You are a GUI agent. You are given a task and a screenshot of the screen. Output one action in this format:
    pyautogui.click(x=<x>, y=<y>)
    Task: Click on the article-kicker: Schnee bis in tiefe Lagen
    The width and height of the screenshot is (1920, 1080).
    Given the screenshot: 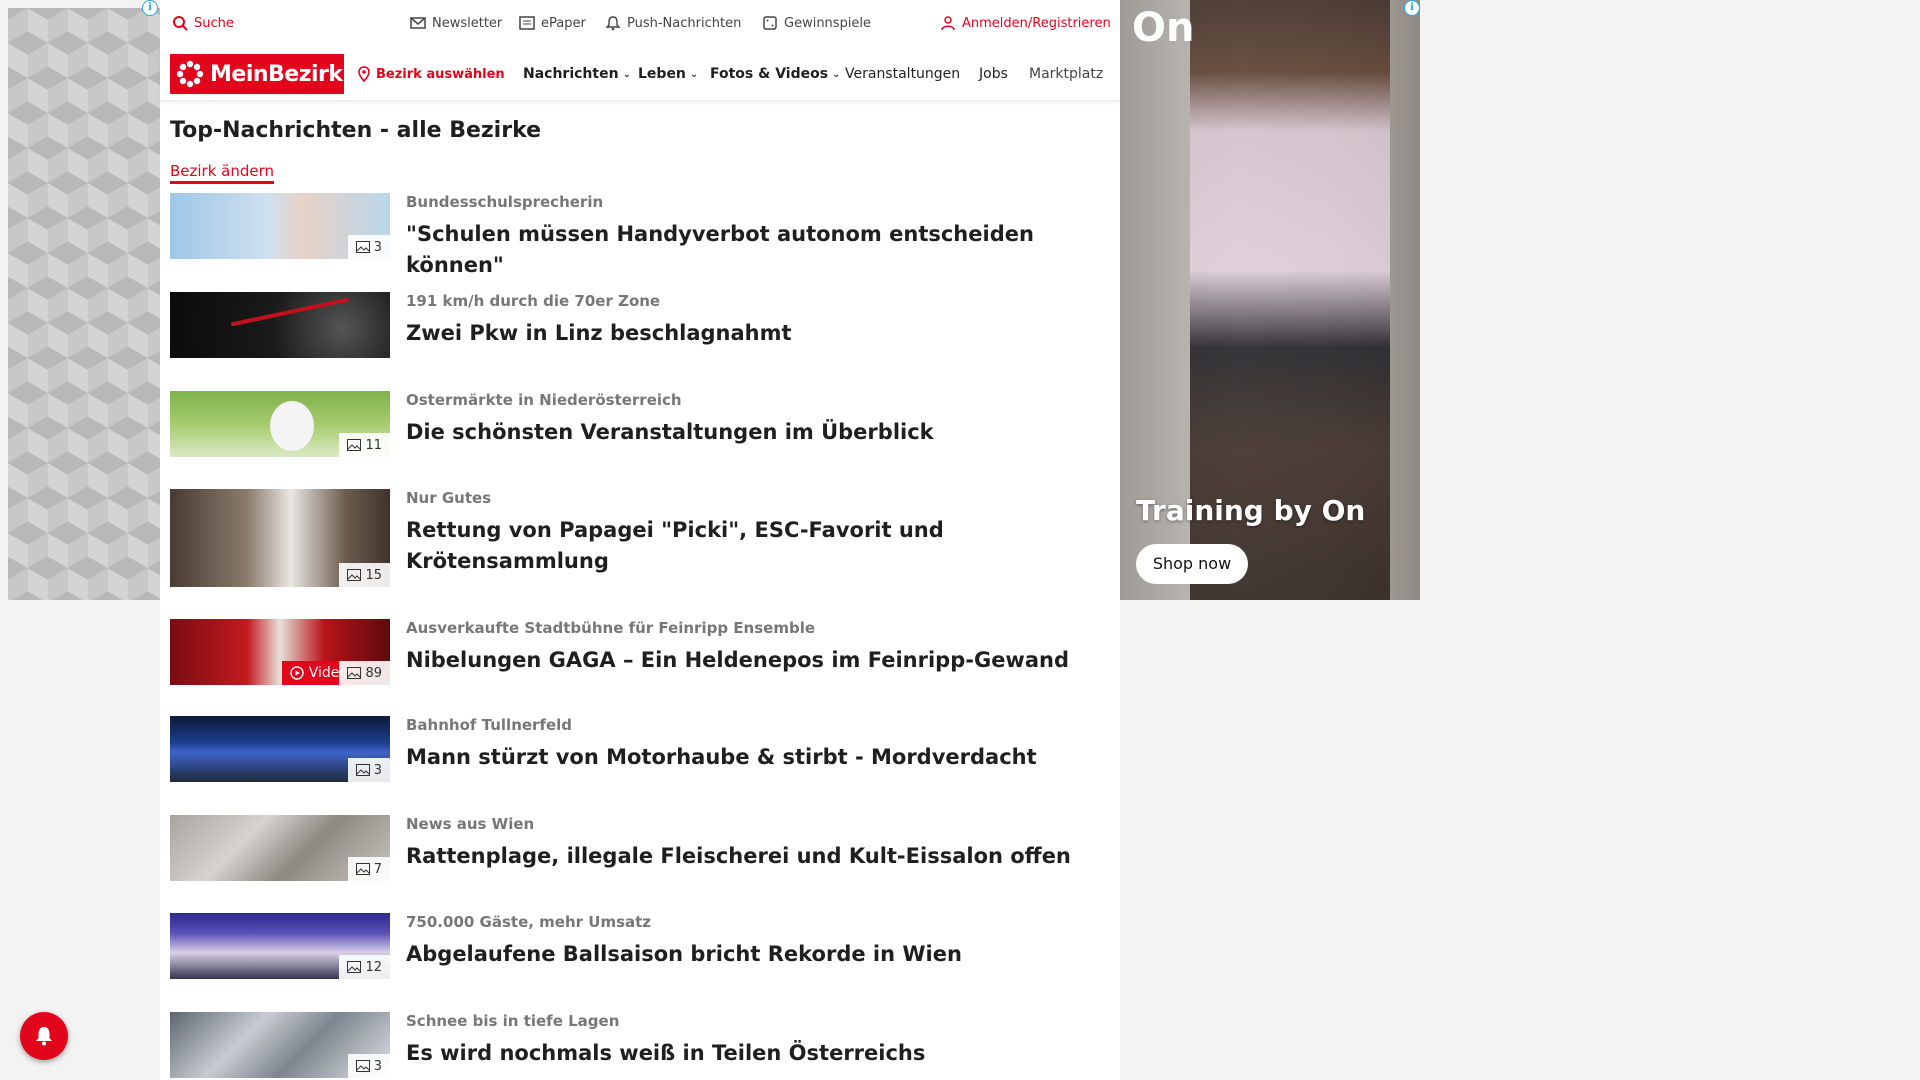 What is the action you would take?
    pyautogui.click(x=513, y=1021)
    